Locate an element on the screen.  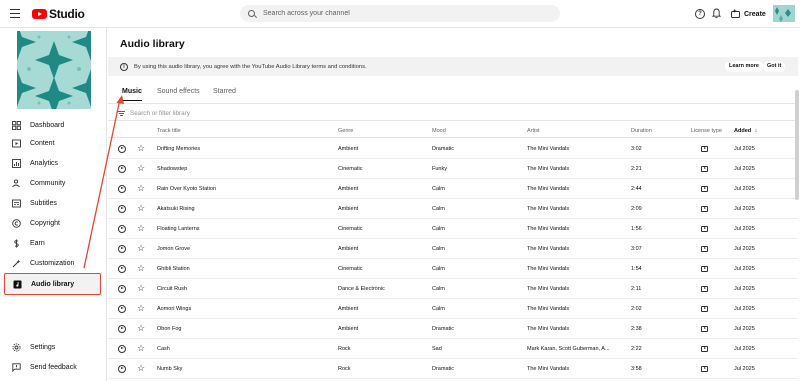
tab-sound-effects: Sound effects is located at coordinates (178, 94).